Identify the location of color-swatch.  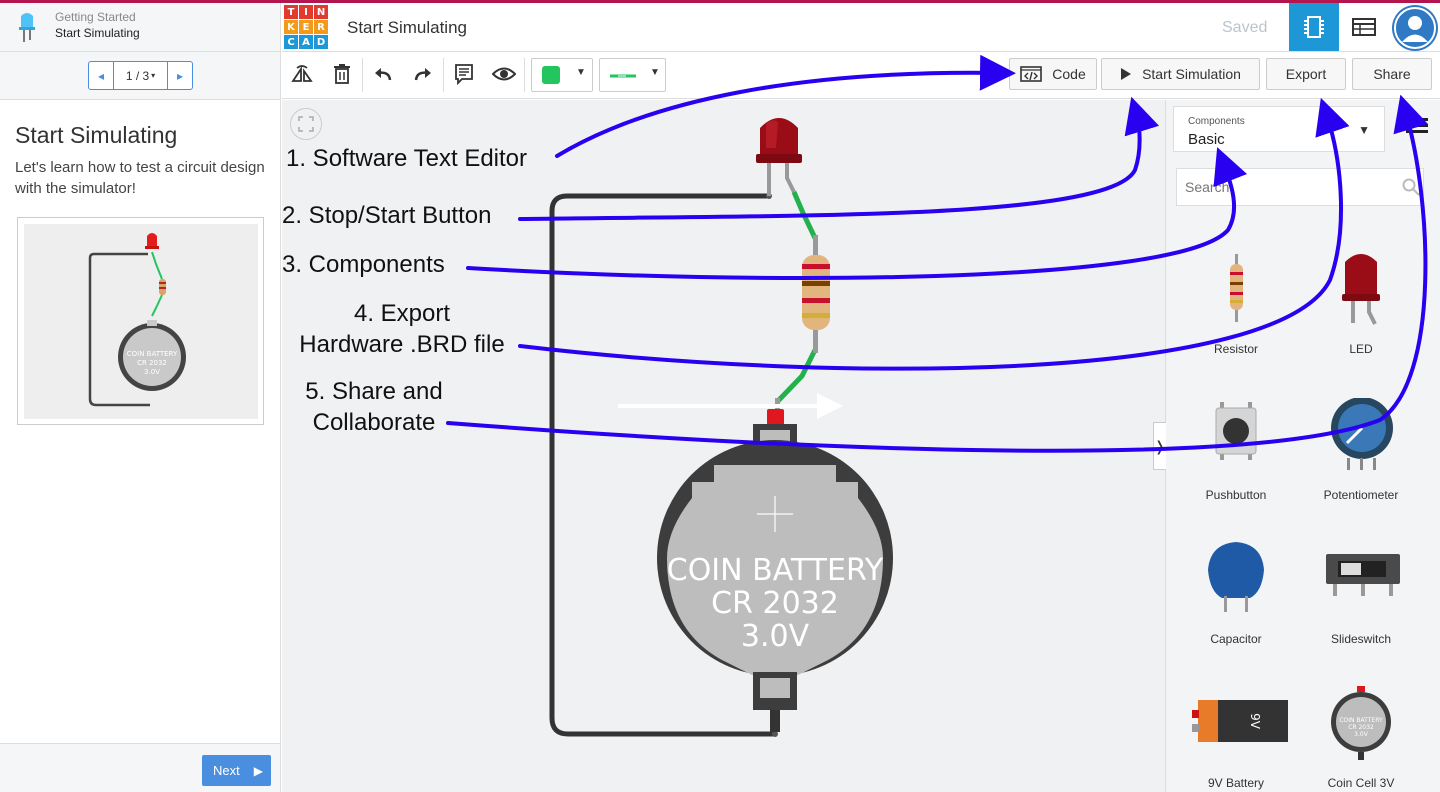
(551, 75).